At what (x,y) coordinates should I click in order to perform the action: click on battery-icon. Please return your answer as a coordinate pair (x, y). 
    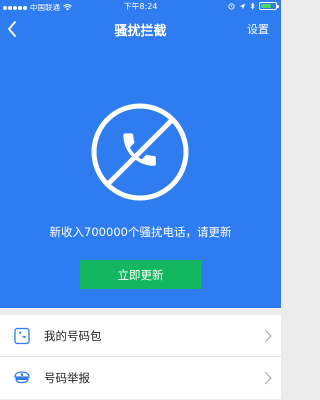
    Looking at the image, I should click on (269, 6).